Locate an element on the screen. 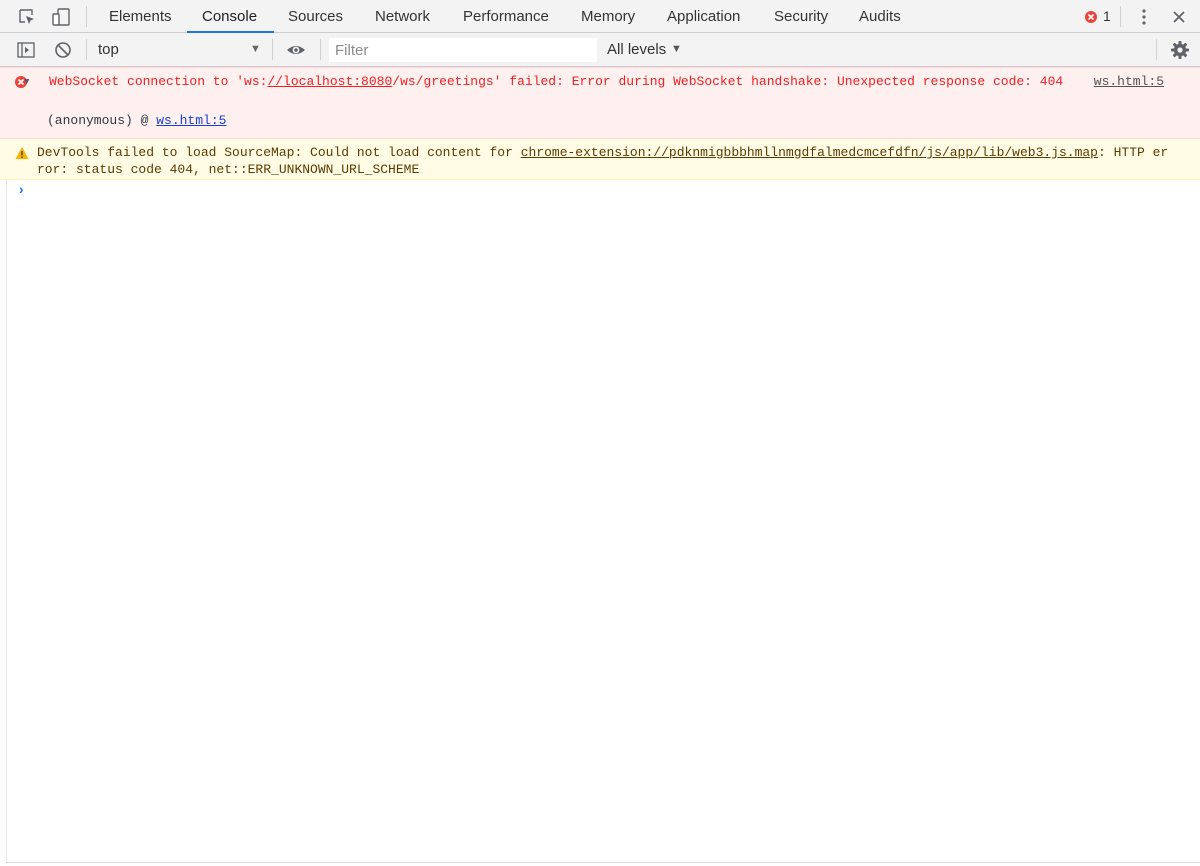 This screenshot has width=1200, height=866. stack-trace: (anonymous) @ ws.html:5 is located at coordinates (136, 120).